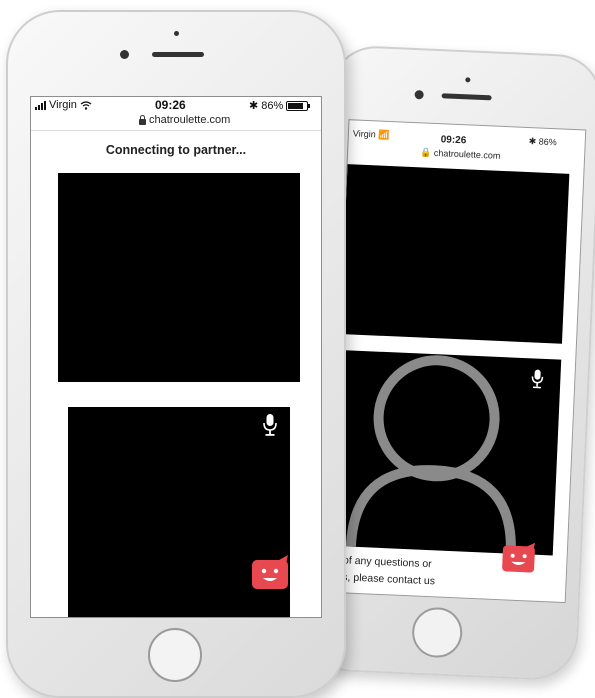  Describe the element at coordinates (298, 105) in the screenshot. I see `battery-icon` at that location.